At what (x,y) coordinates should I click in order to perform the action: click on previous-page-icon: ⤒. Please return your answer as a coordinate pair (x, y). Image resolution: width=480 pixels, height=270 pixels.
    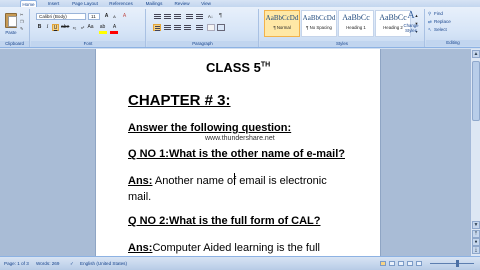
    Looking at the image, I should click on (476, 234).